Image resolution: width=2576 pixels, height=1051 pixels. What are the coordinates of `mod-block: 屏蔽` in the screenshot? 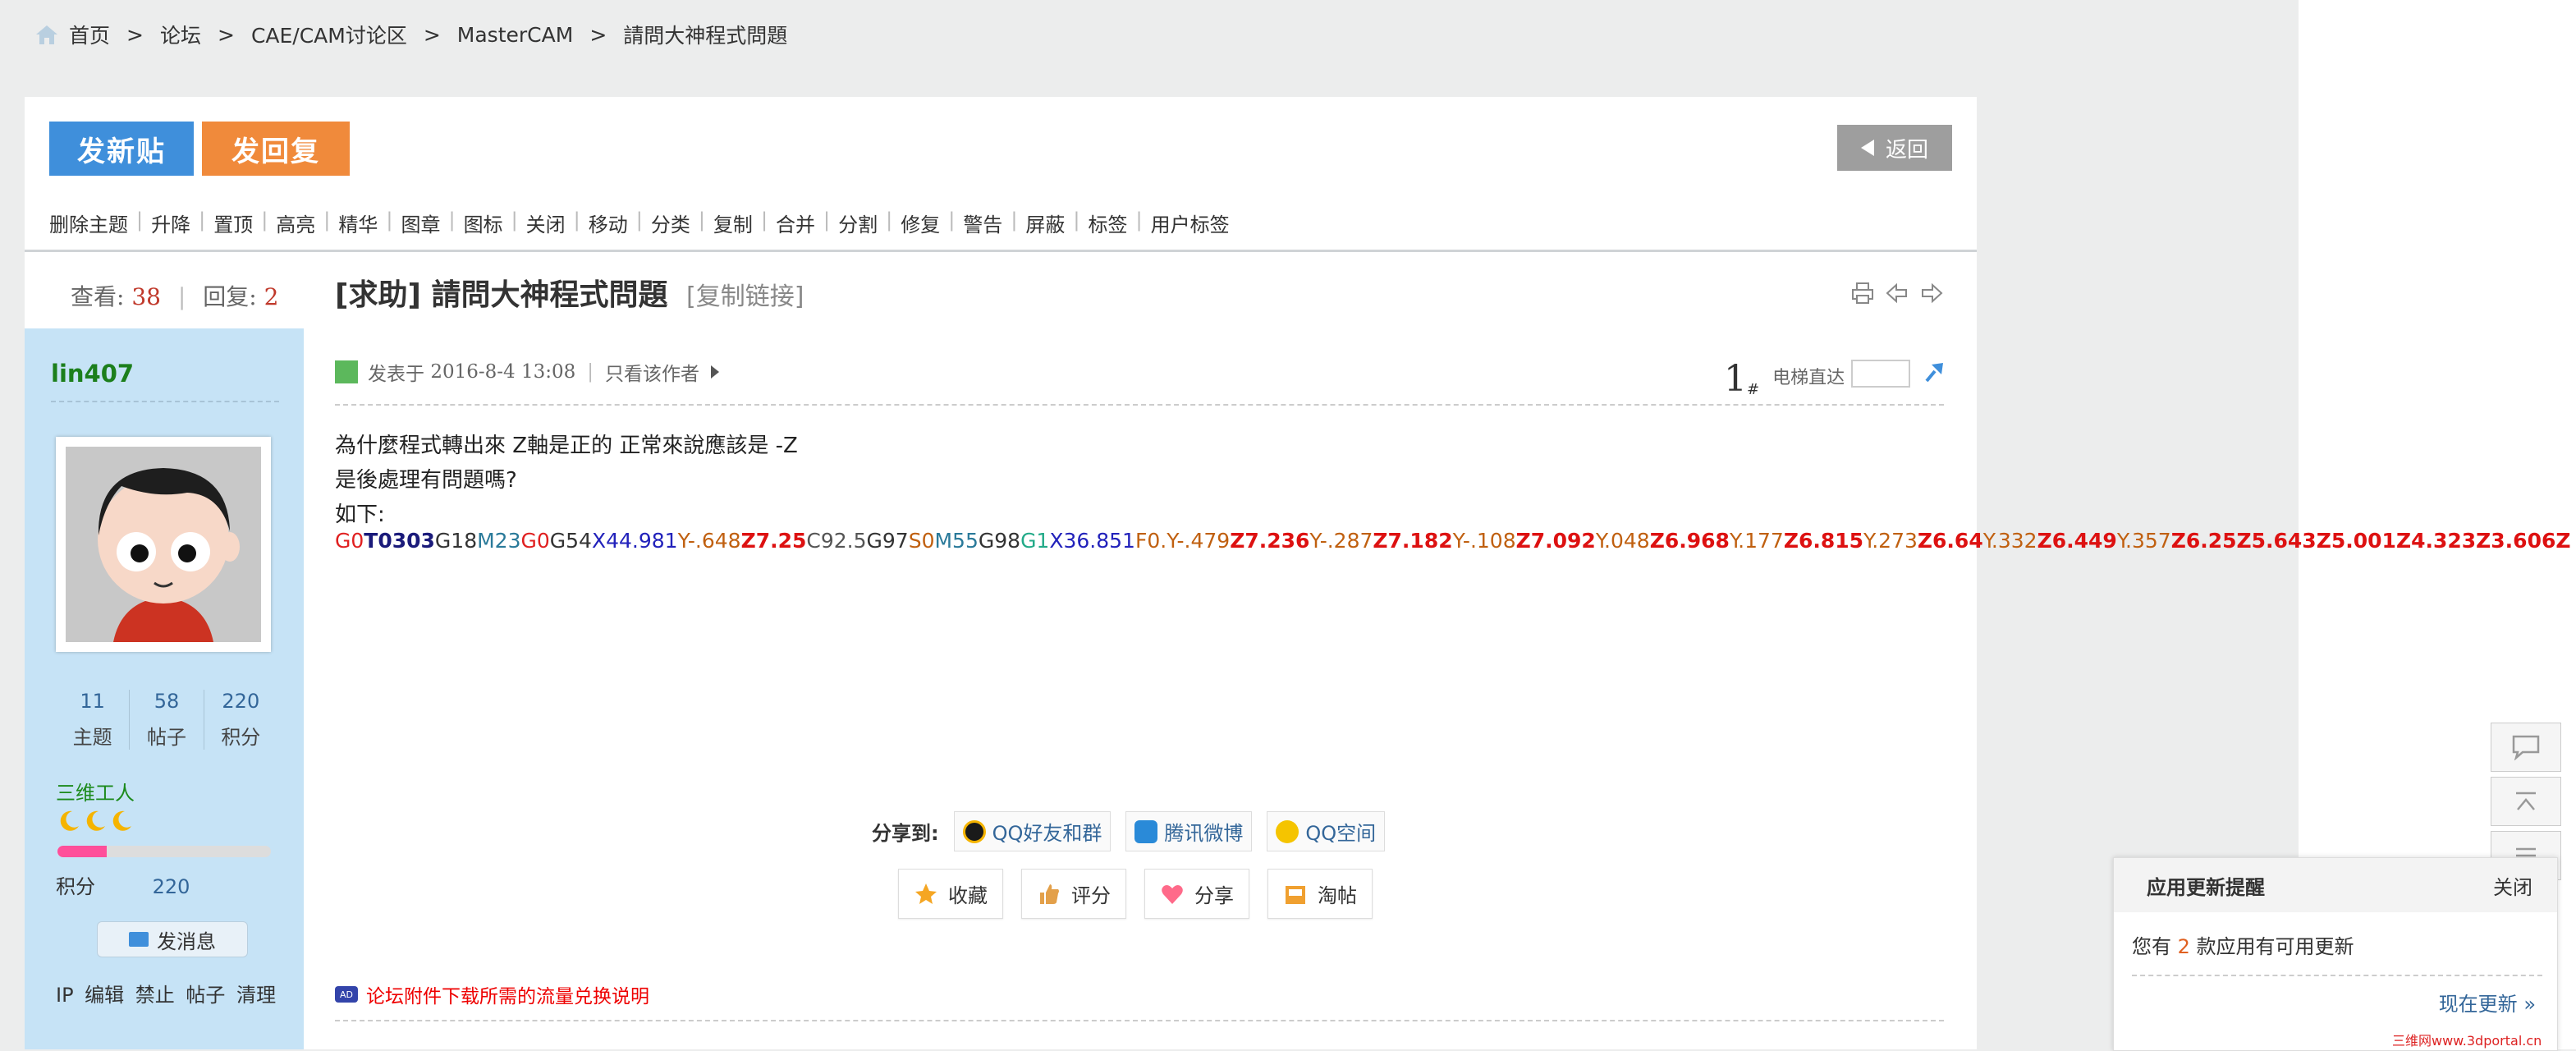 It's located at (1045, 223).